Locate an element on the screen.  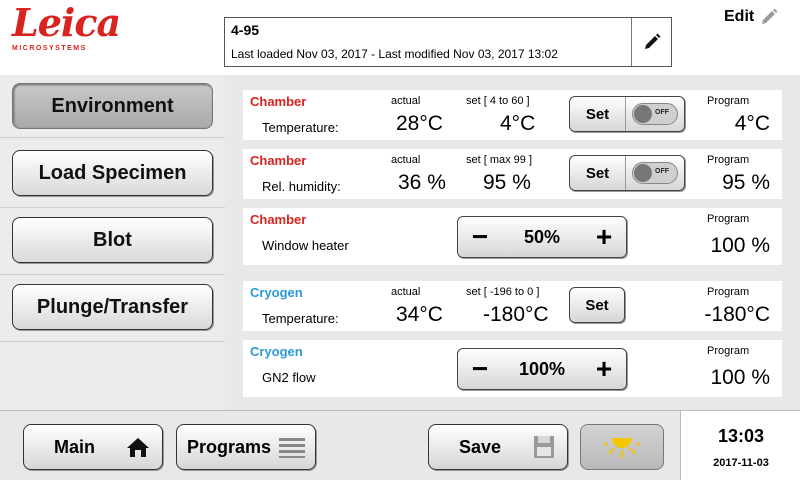
leica-logo: Leica MICROSYSTEMS is located at coordinates (60, 35).